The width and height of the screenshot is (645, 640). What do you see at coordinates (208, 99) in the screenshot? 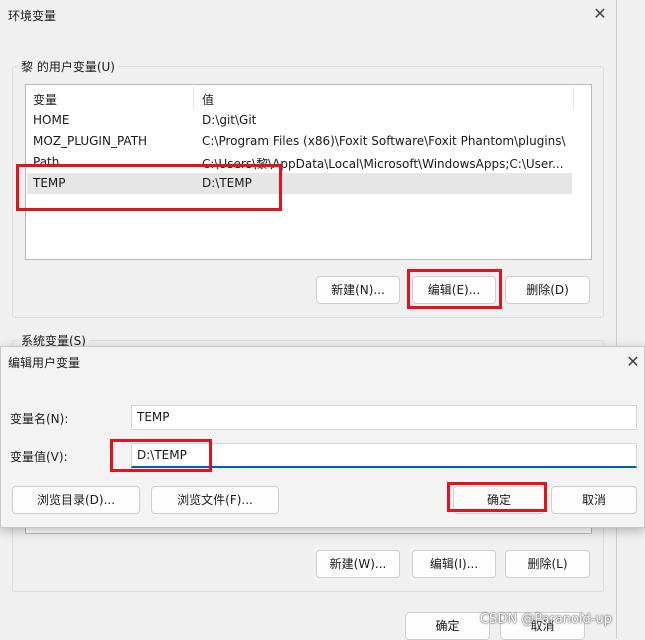
I see `column-header-value: 值` at bounding box center [208, 99].